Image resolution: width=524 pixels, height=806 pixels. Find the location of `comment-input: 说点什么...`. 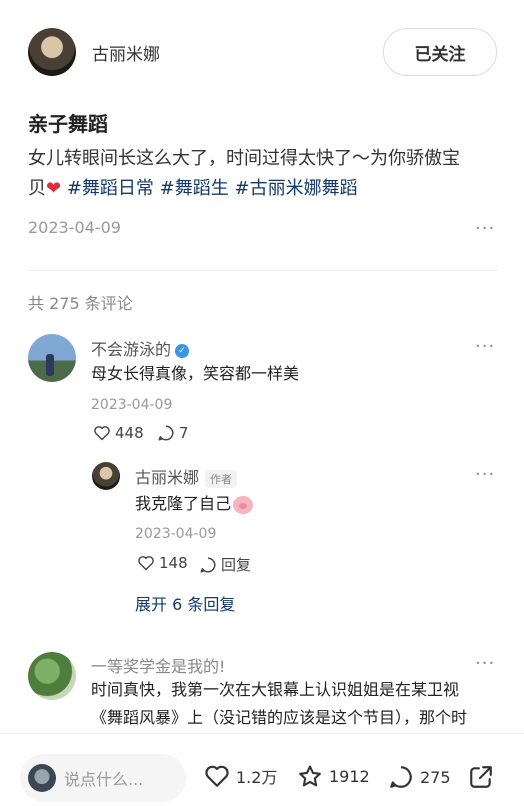

comment-input: 说点什么... is located at coordinates (103, 778).